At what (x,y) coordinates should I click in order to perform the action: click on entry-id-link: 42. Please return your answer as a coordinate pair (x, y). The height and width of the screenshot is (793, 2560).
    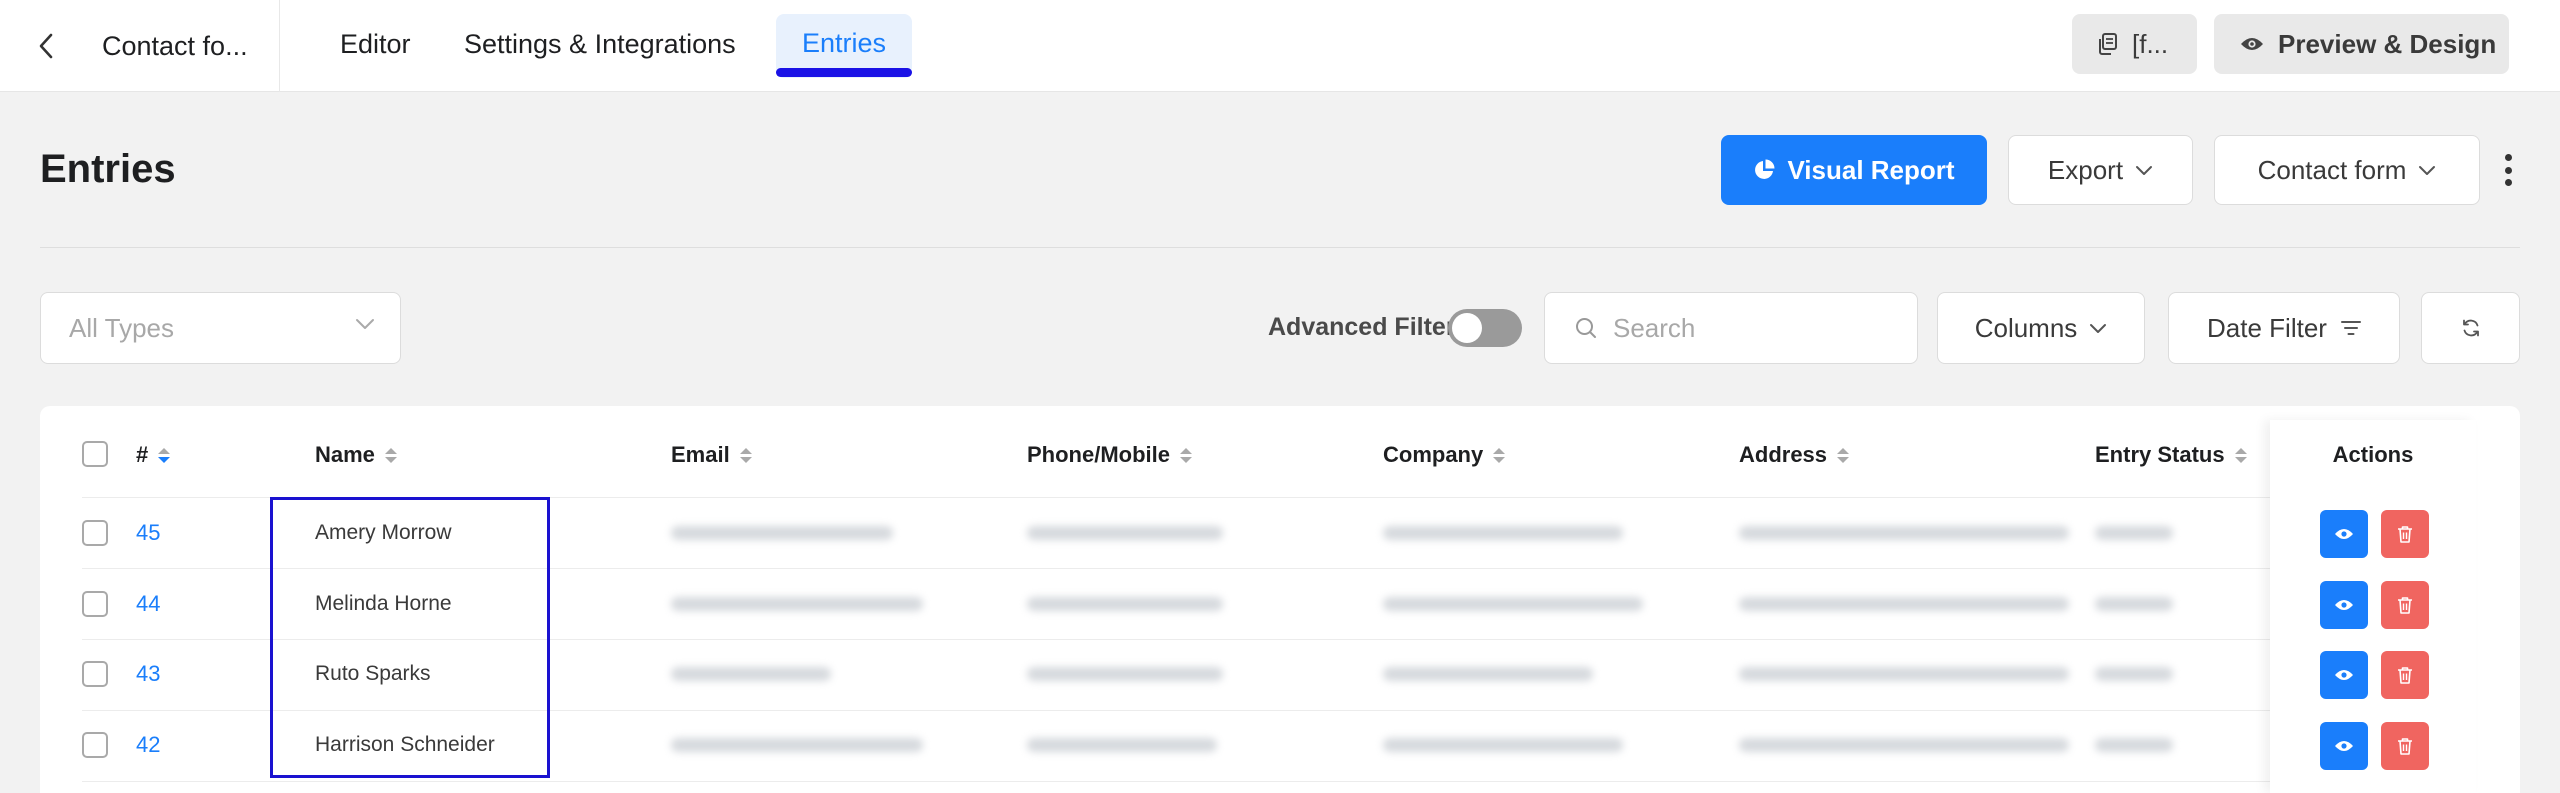
    Looking at the image, I should click on (148, 745).